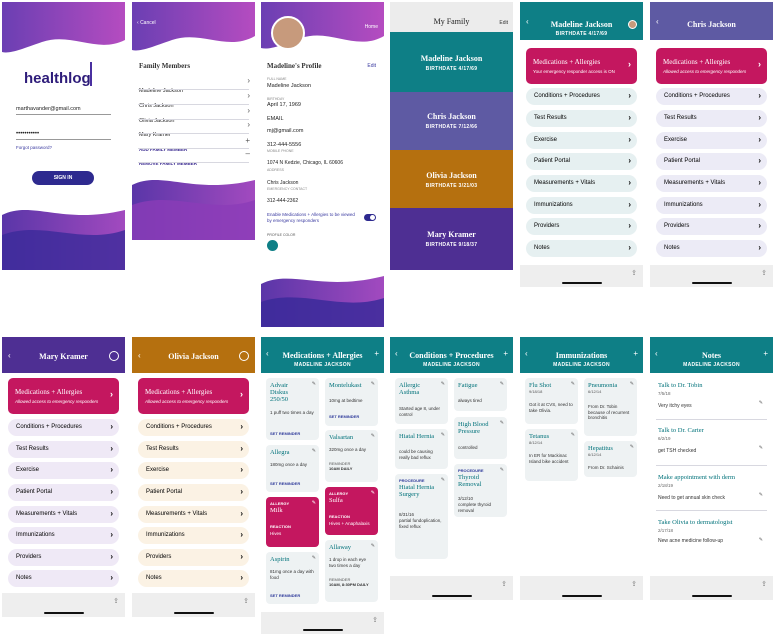 This screenshot has height=638, width=778. I want to click on family-card: Chris Jackson BIRTHDATE 7/12/66, so click(451, 121).